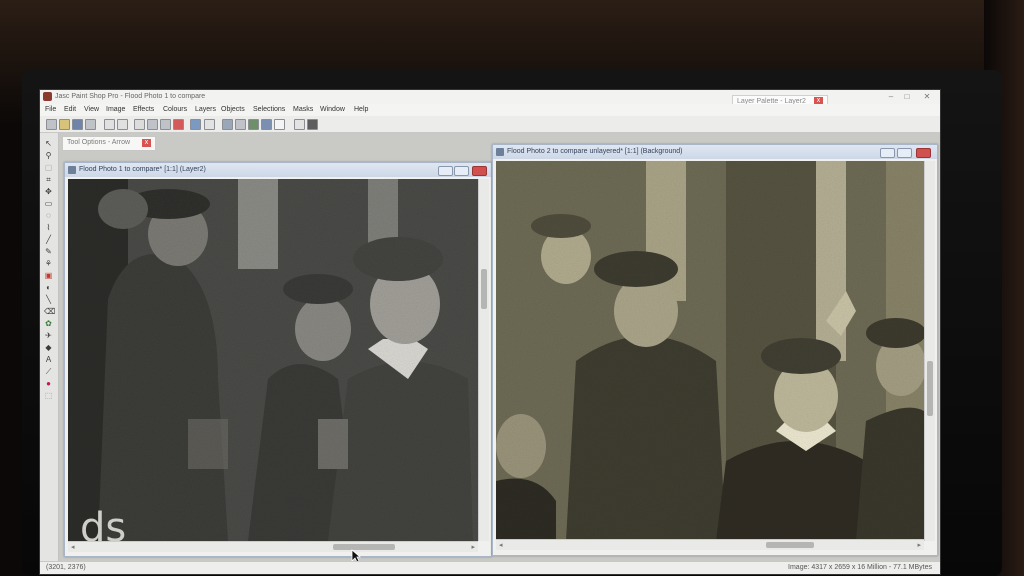  What do you see at coordinates (891, 97) in the screenshot?
I see `minimize-button: –` at bounding box center [891, 97].